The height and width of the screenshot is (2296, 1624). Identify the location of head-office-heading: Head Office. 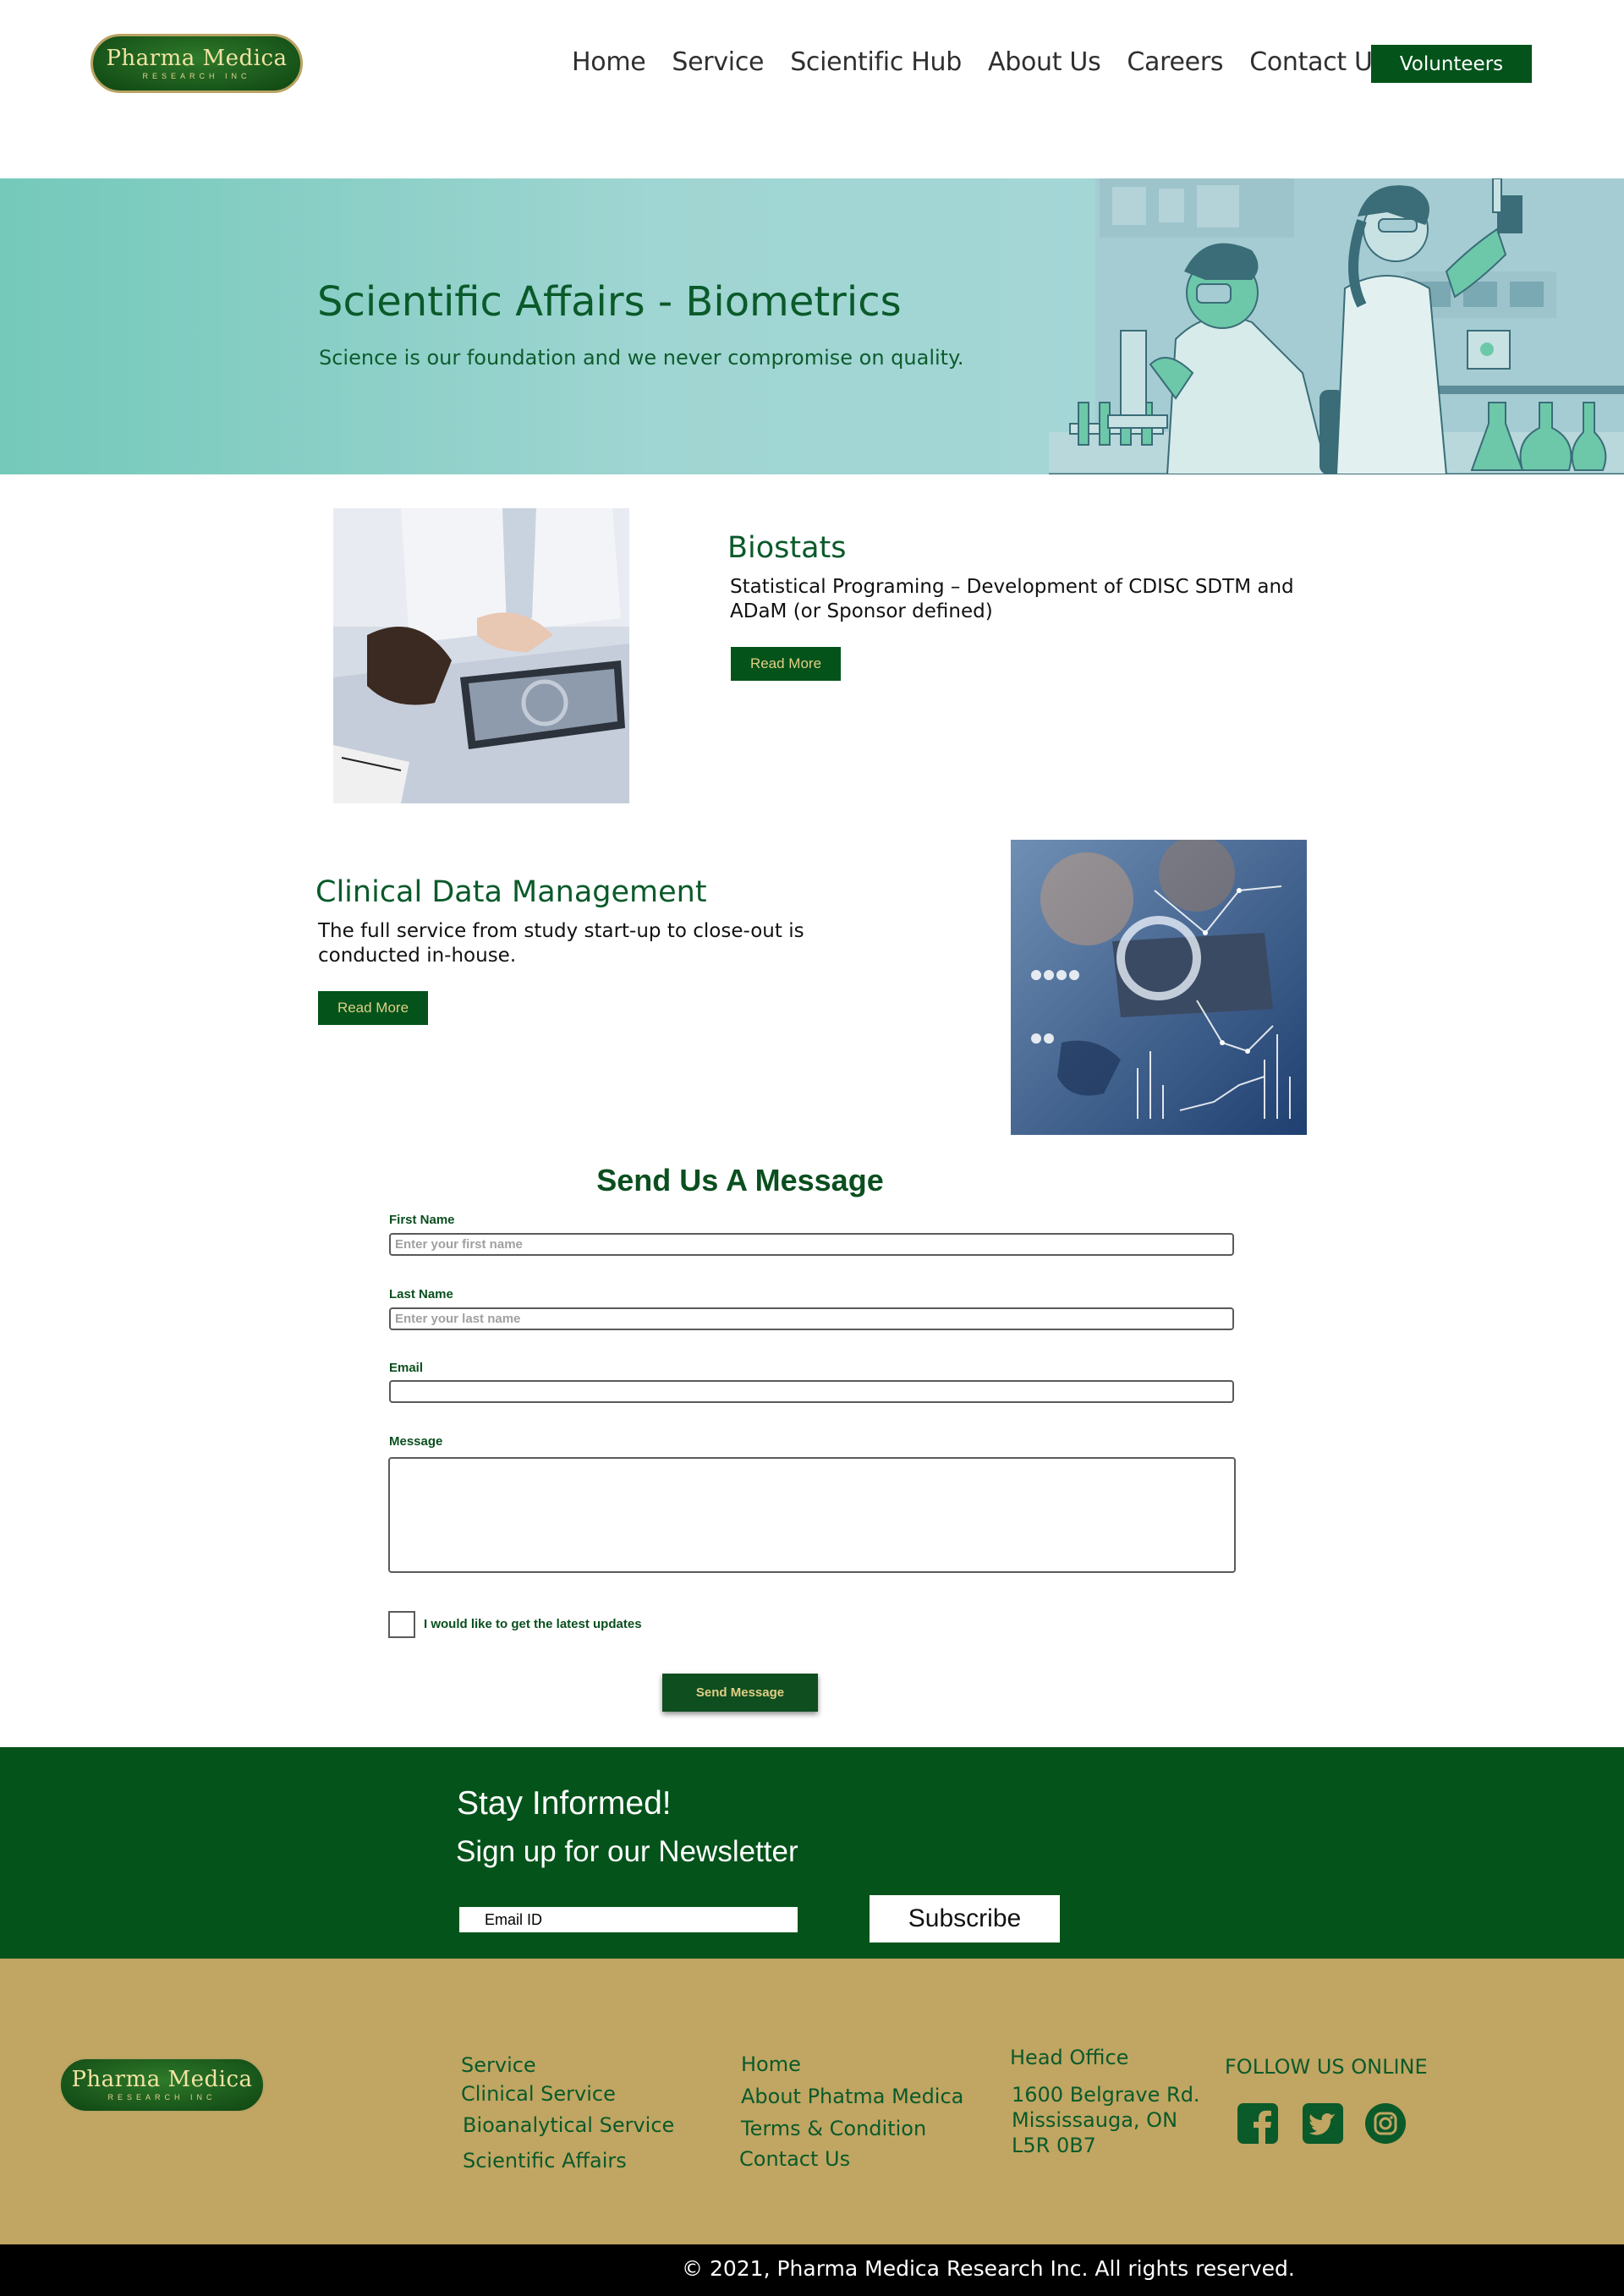
(1069, 2057).